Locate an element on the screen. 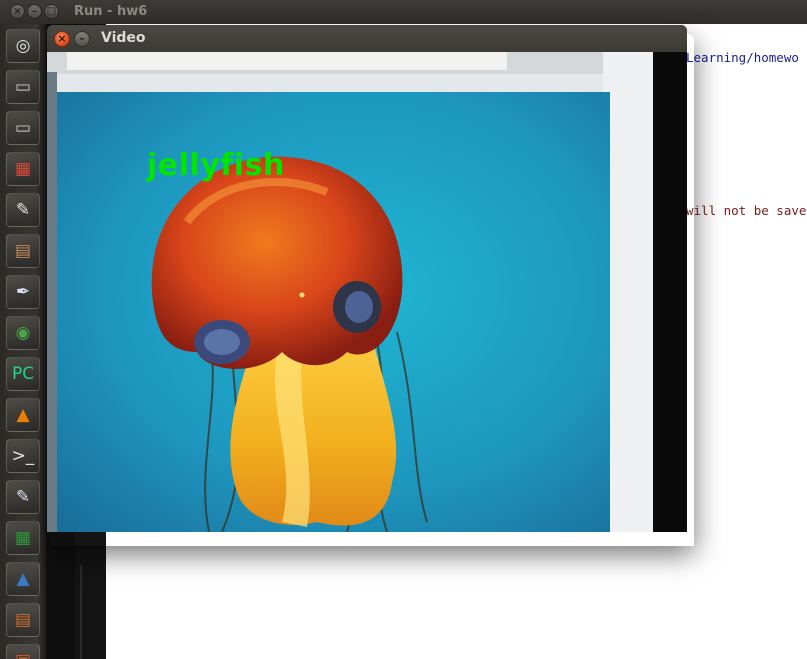  run-window-titlebar: × – □ Run - hw6 is located at coordinates (403, 12).